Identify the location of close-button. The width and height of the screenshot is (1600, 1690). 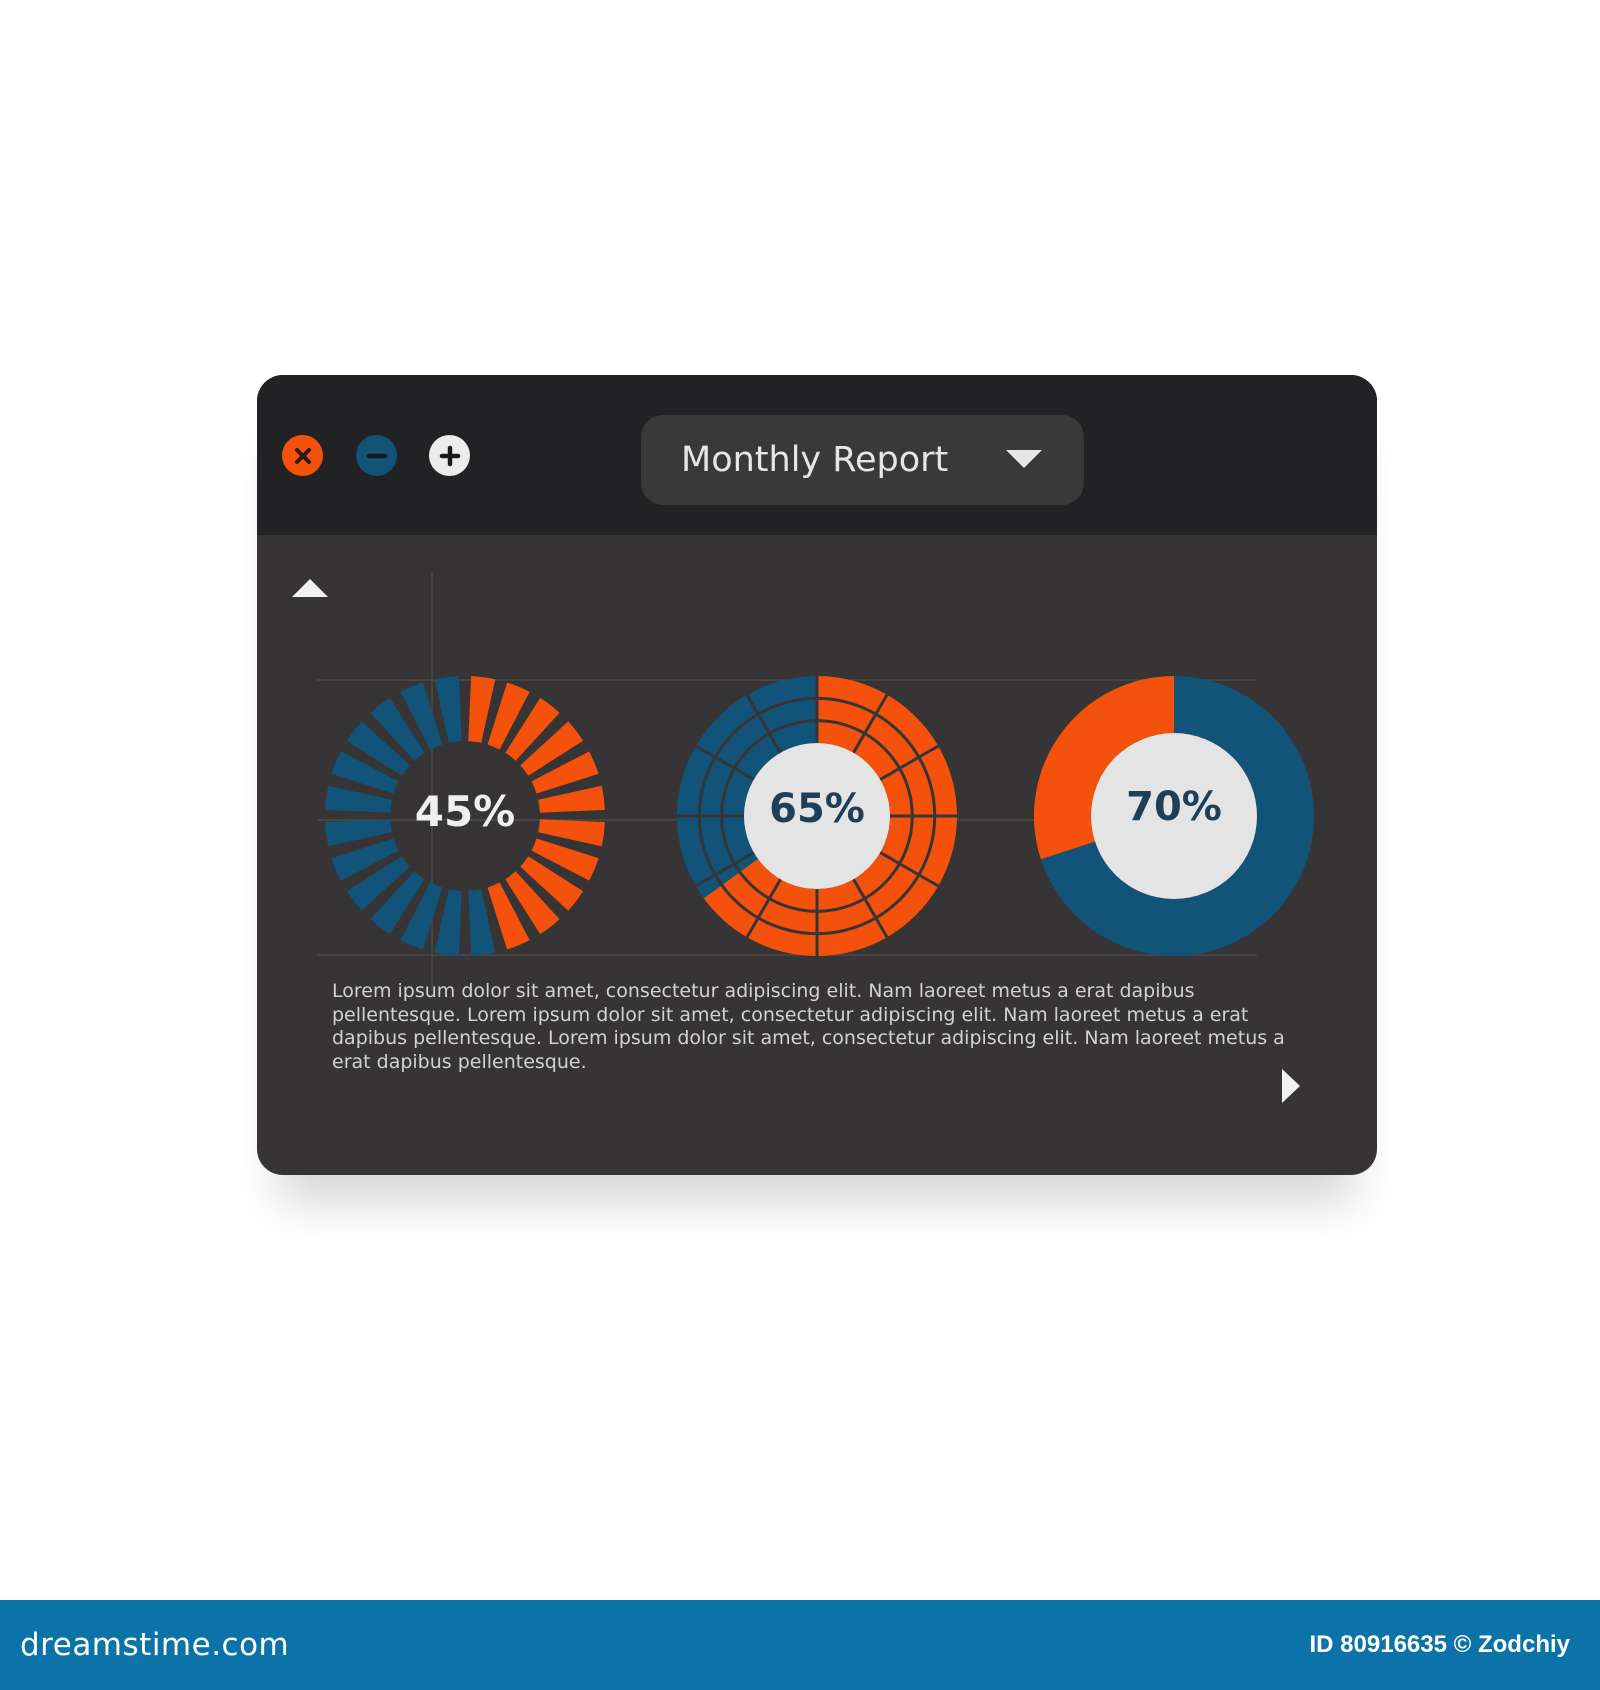
(302, 455).